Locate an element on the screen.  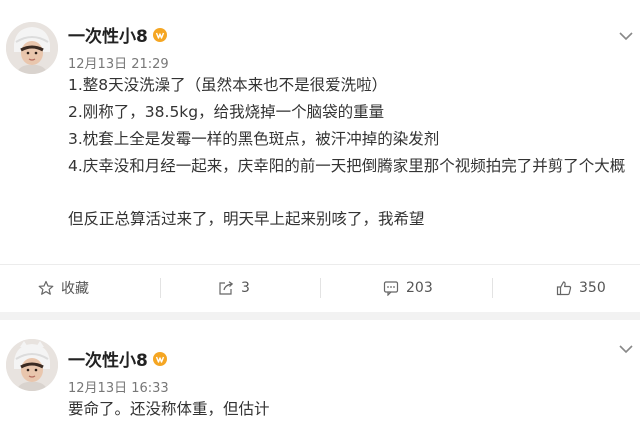
post-line: 要命了。还没称体重，但估计 is located at coordinates (169, 409).